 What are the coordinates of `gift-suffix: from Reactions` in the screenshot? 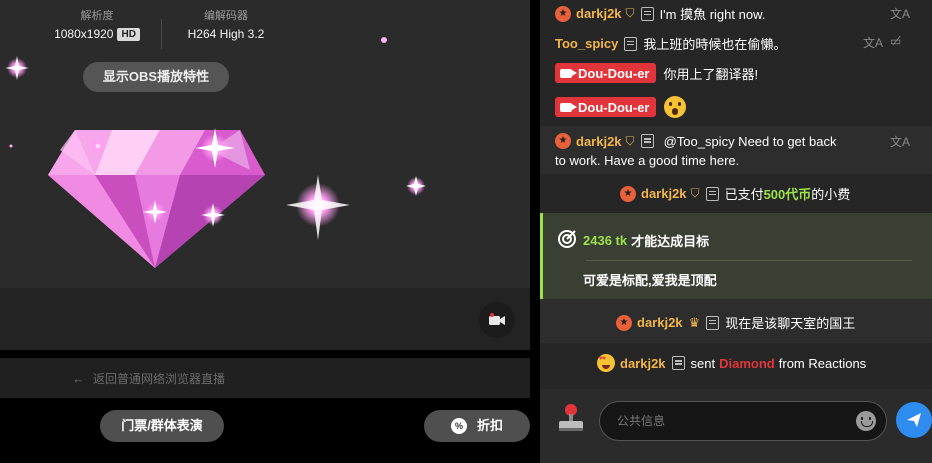 It's located at (822, 363).